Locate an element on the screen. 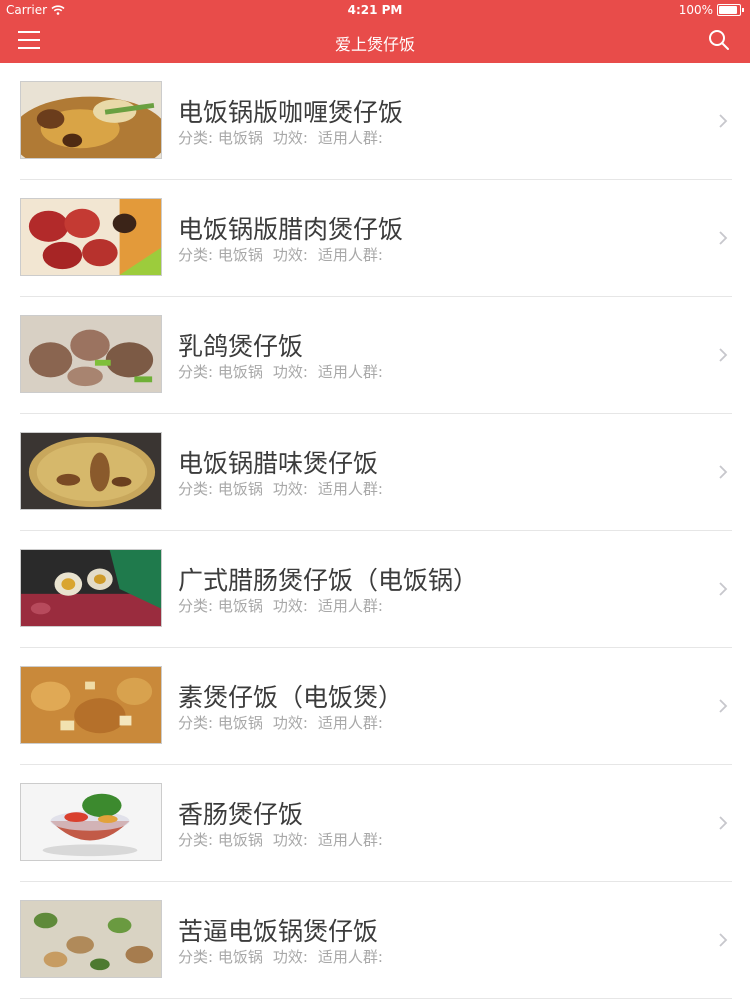 Image resolution: width=750 pixels, height=1000 pixels. battery-percent: 100% is located at coordinates (695, 10).